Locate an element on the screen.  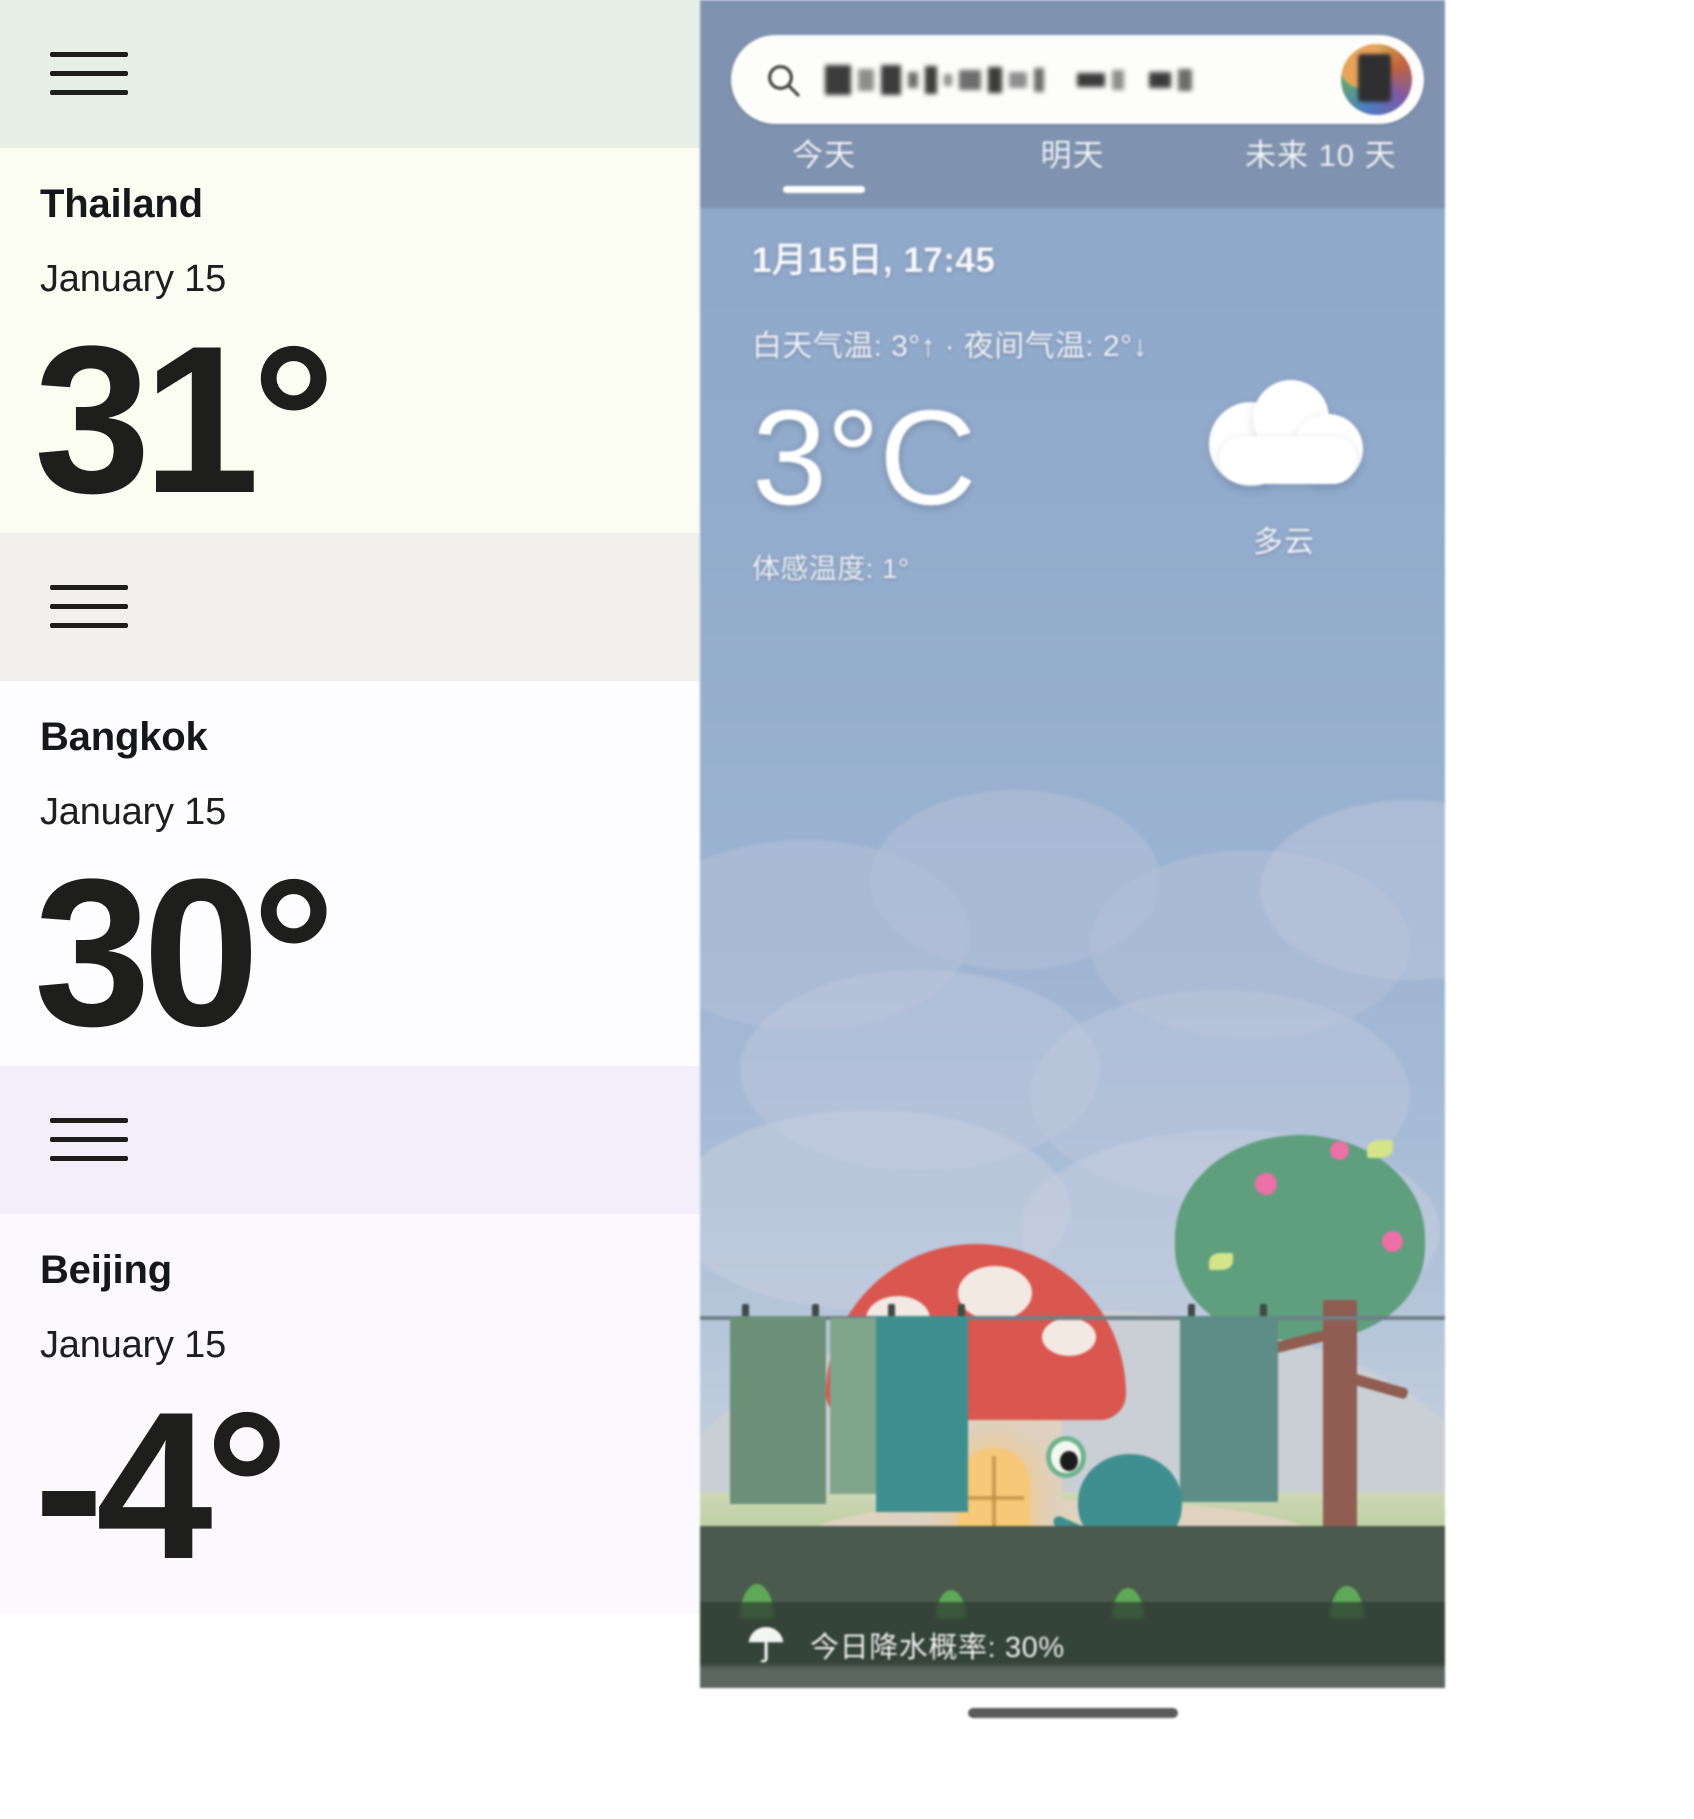
home-indicator is located at coordinates (1072, 1713).